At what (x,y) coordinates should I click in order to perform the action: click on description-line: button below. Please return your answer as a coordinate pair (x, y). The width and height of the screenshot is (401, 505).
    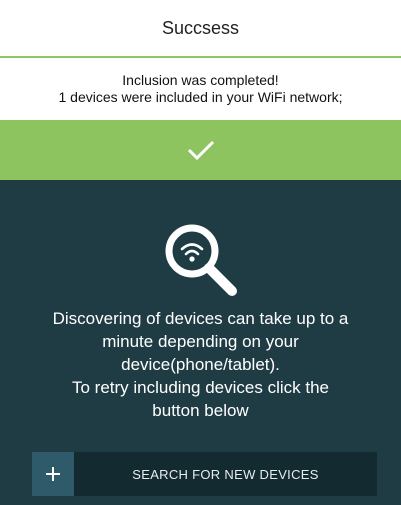
    Looking at the image, I should click on (200, 410).